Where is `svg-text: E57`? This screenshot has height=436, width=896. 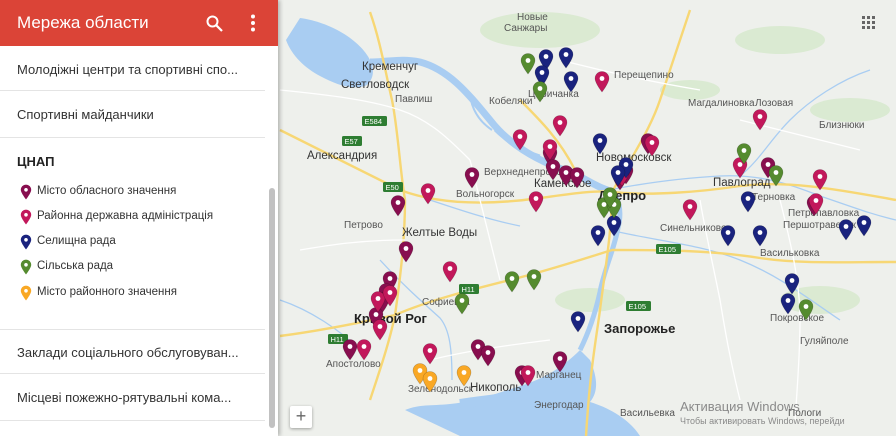 svg-text: E57 is located at coordinates (351, 141).